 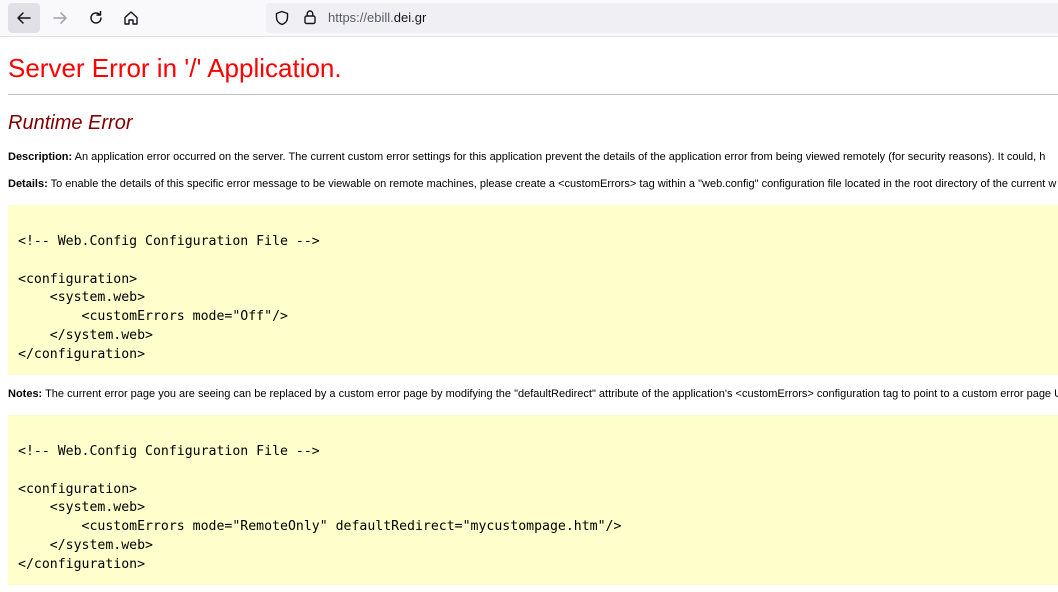 I want to click on description-label: Description:, so click(x=40, y=157).